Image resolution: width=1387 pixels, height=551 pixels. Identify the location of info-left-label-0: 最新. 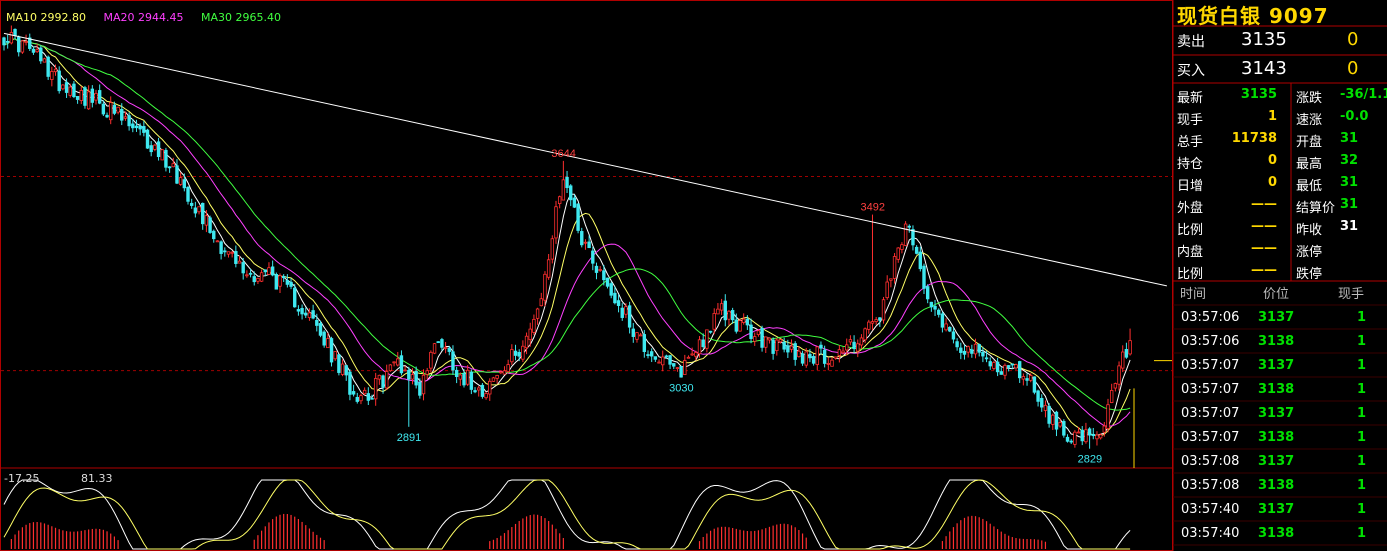
(1190, 98).